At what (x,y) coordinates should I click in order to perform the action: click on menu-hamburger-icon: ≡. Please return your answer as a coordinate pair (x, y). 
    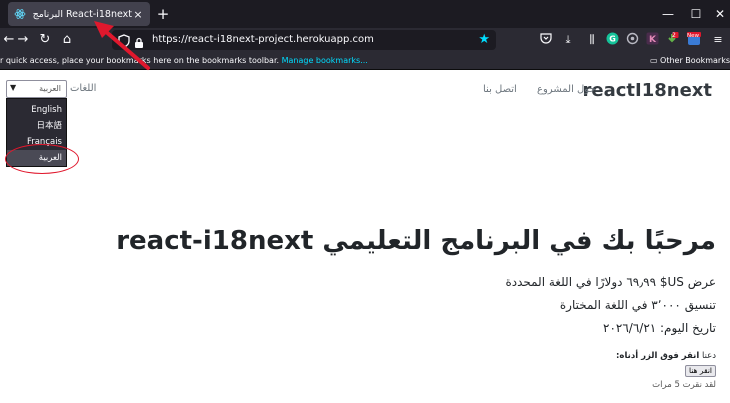
    Looking at the image, I should click on (718, 40).